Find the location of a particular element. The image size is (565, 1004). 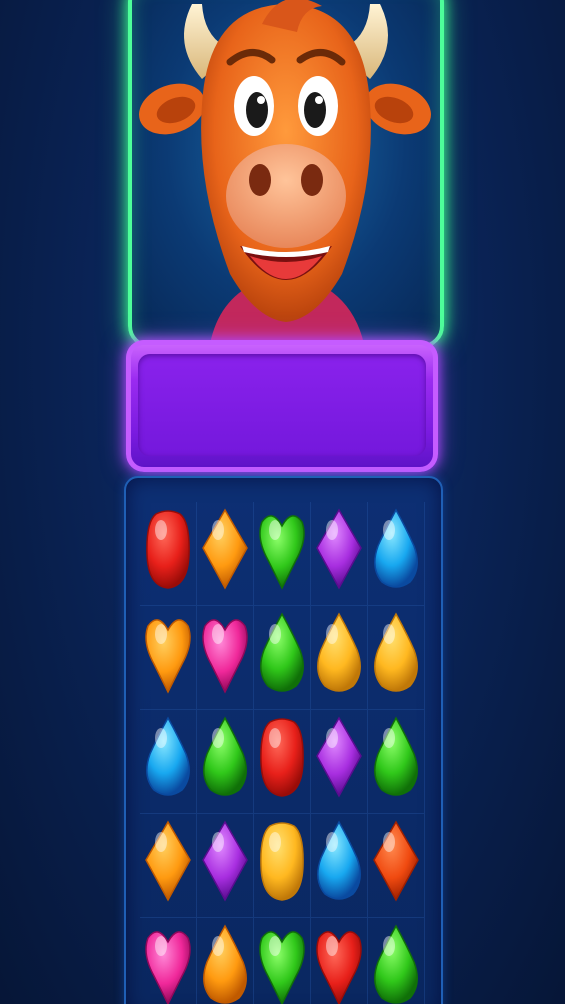

red-orange-diamond-gem-icon is located at coordinates (396, 862).